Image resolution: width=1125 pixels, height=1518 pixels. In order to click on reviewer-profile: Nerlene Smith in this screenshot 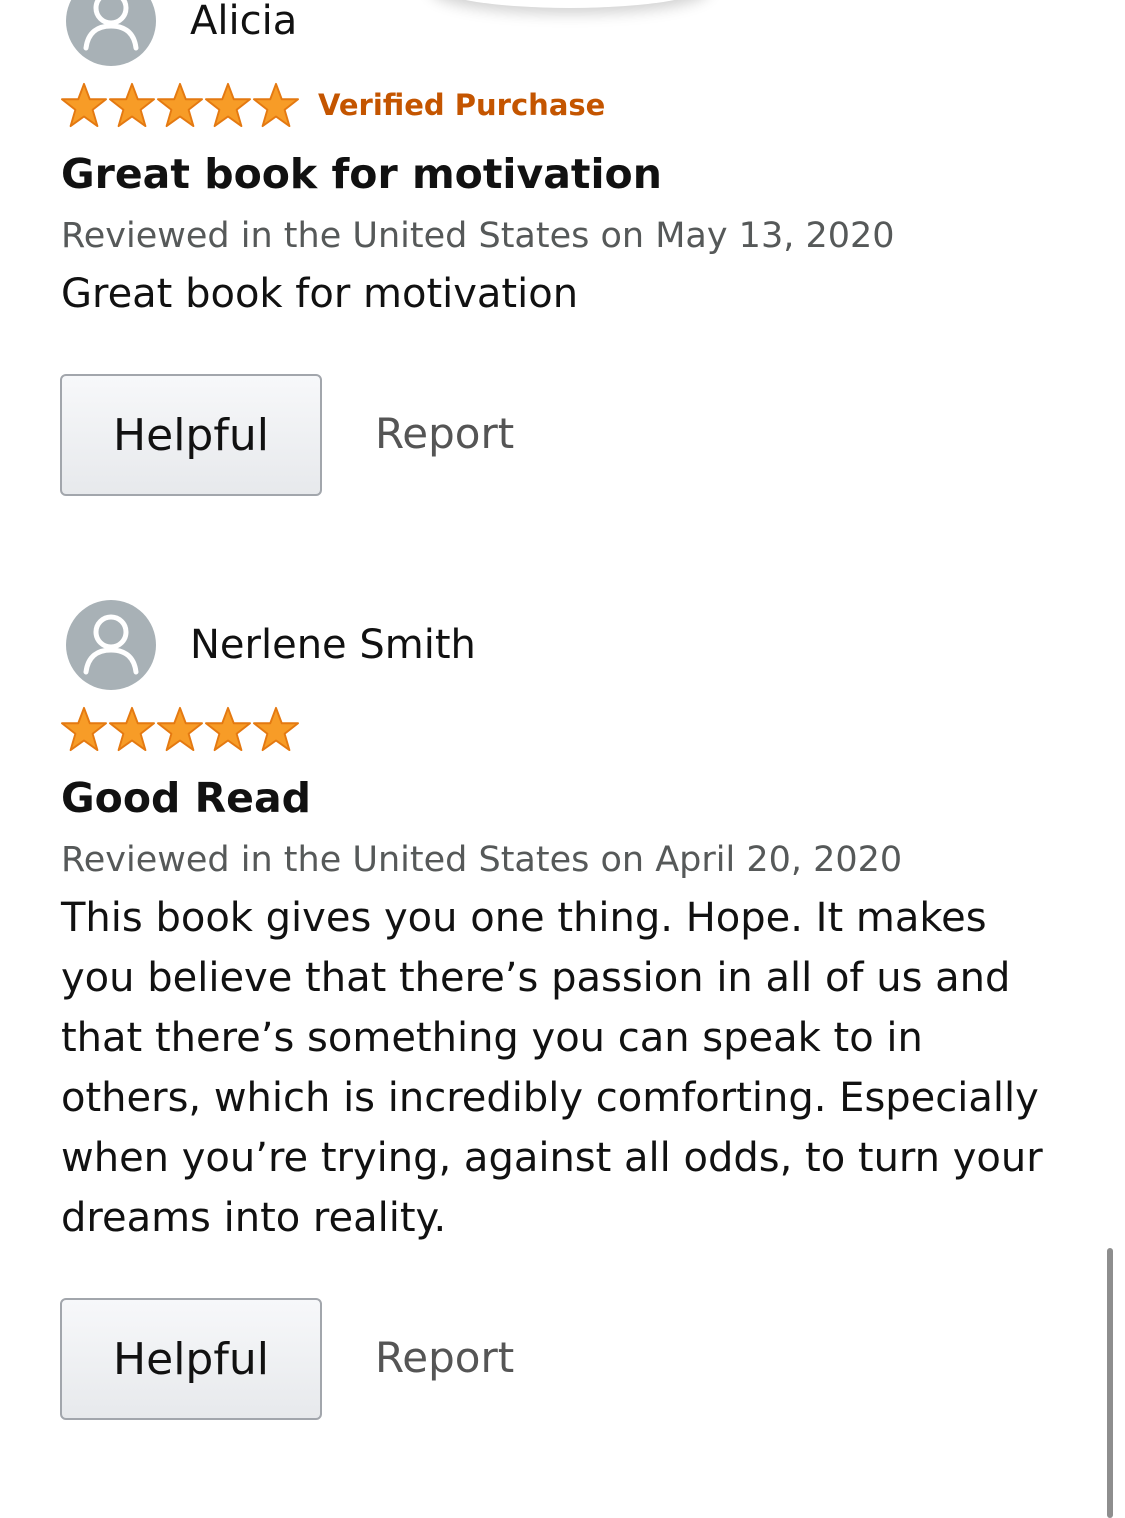, I will do `click(271, 645)`.